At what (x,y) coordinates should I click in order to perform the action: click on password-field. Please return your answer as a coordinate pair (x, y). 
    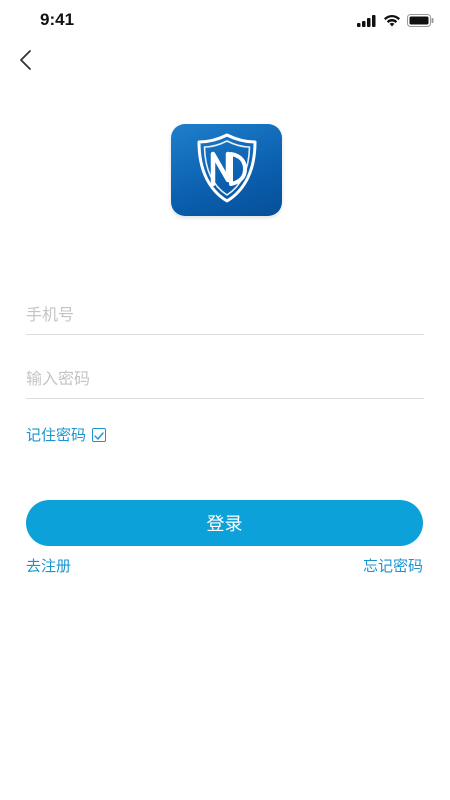
    Looking at the image, I should click on (225, 378).